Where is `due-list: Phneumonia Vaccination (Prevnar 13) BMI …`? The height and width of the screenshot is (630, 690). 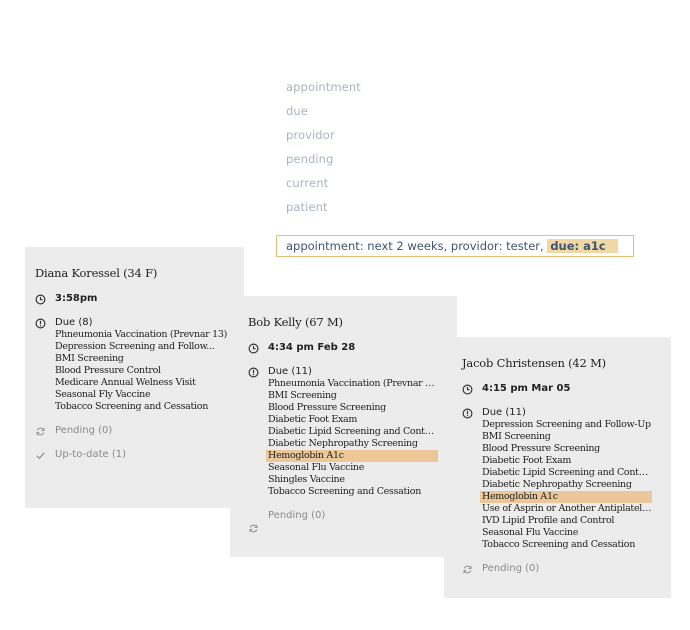 due-list: Phneumonia Vaccination (Prevnar 13) BMI … is located at coordinates (352, 438).